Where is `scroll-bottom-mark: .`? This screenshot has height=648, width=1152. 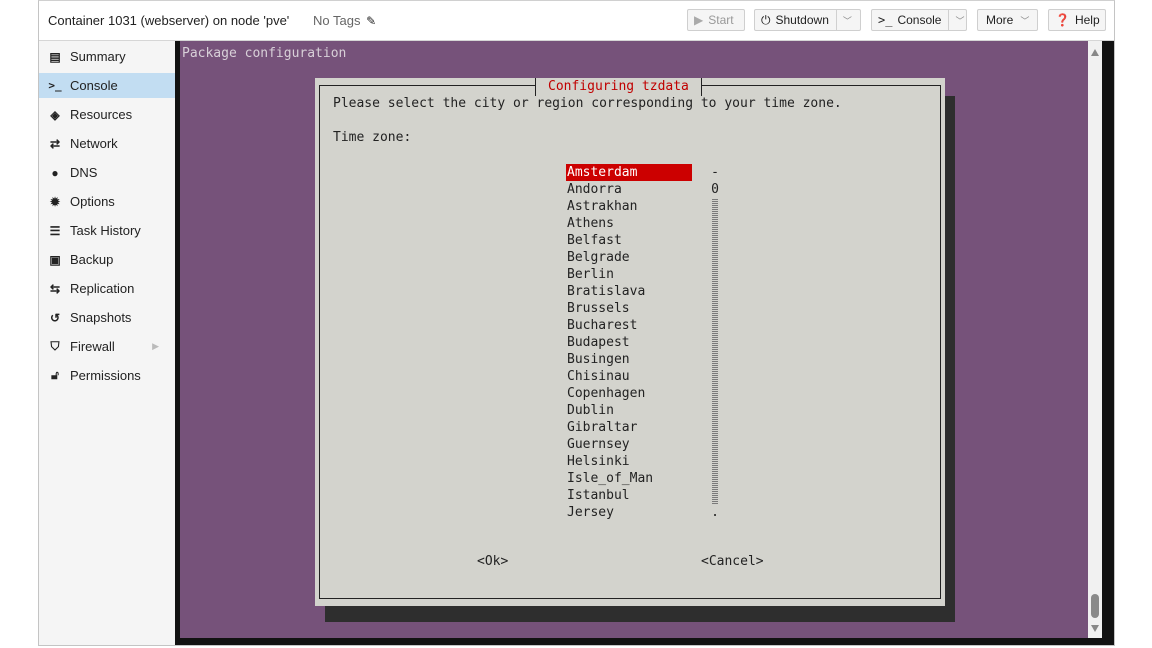
scroll-bottom-mark: . is located at coordinates (715, 512).